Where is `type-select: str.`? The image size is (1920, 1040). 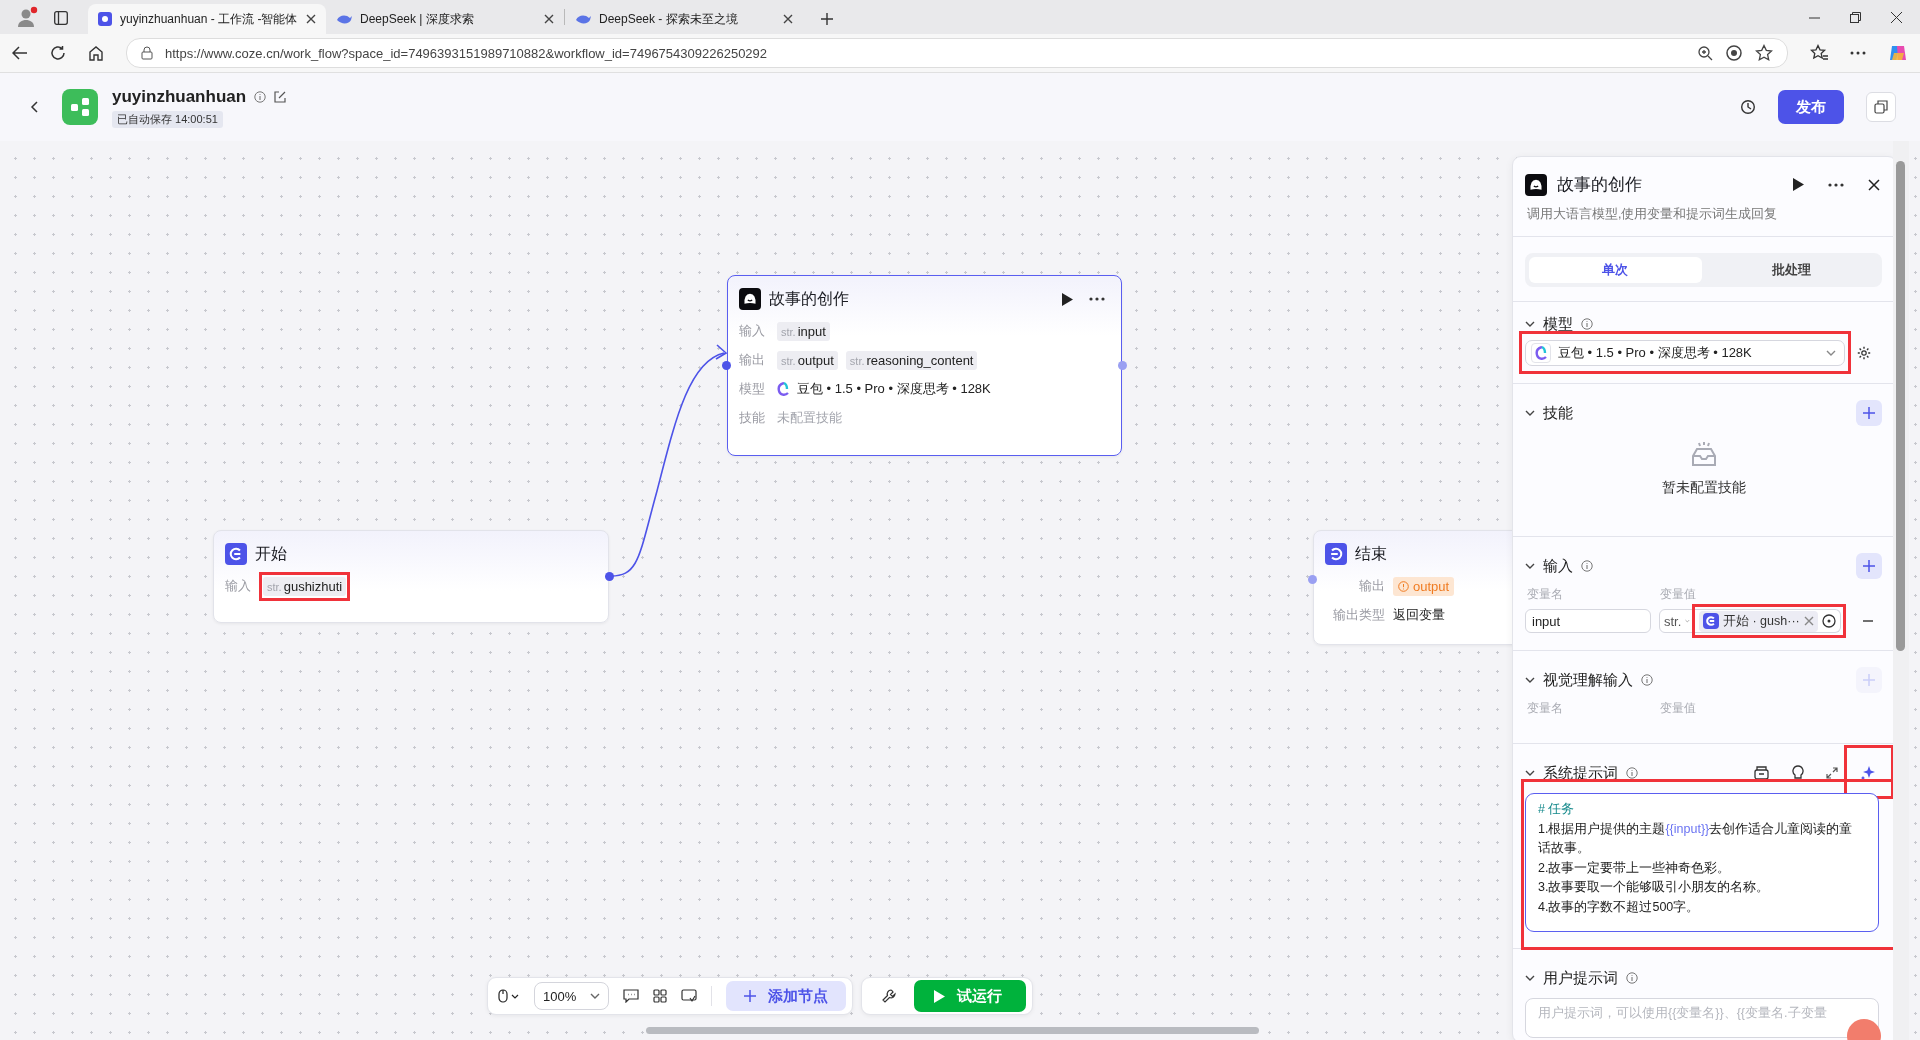
type-select: str. is located at coordinates (1677, 621).